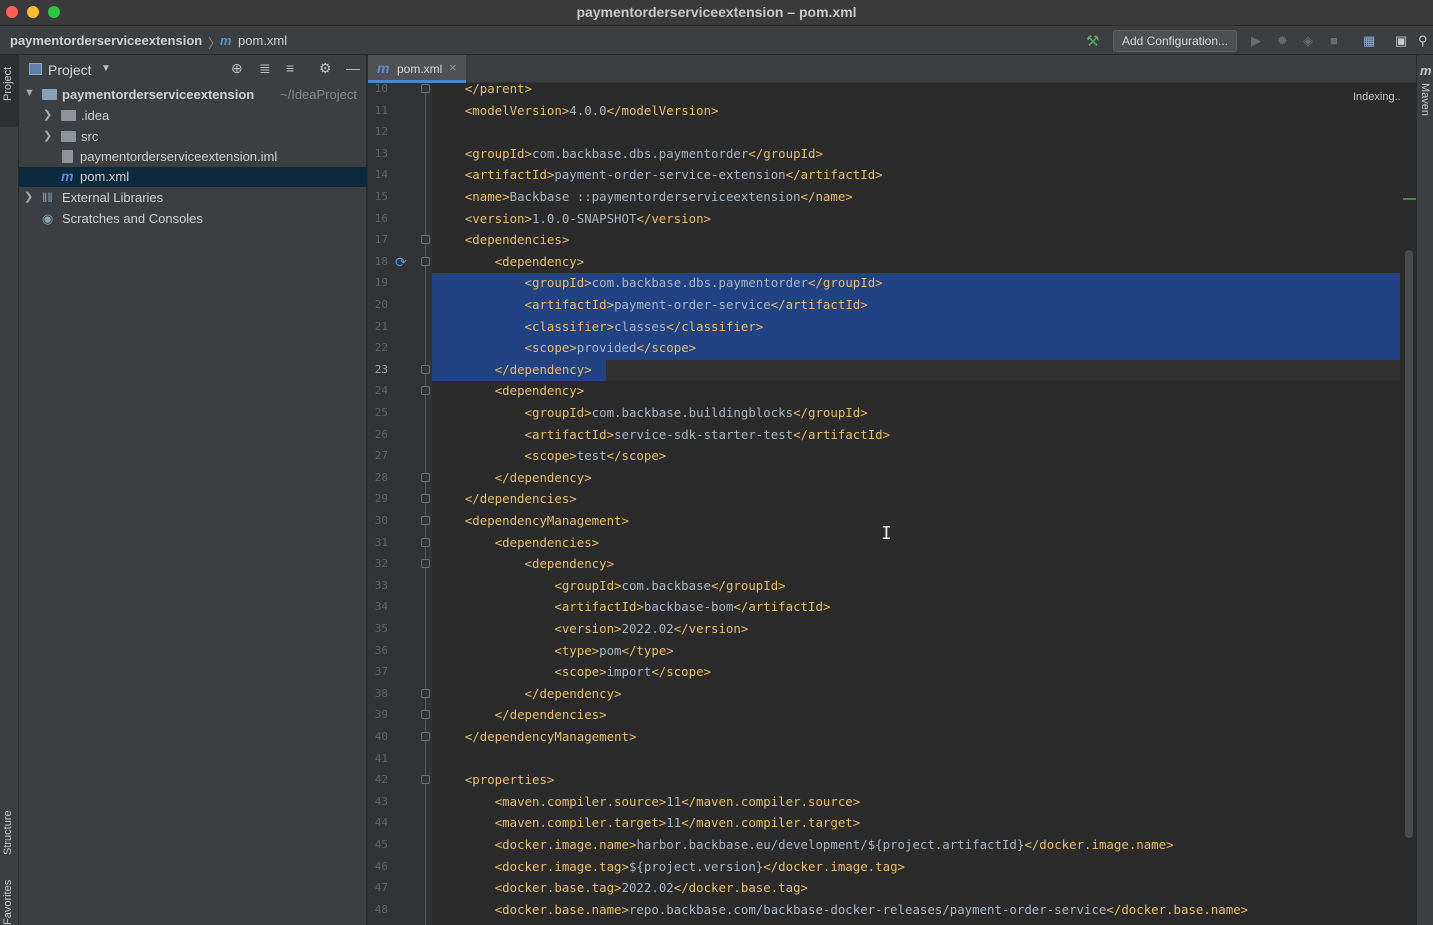 The image size is (1433, 925). I want to click on code-line: 11 <modelVersion>4.0.0</modelVersion>, so click(892, 112).